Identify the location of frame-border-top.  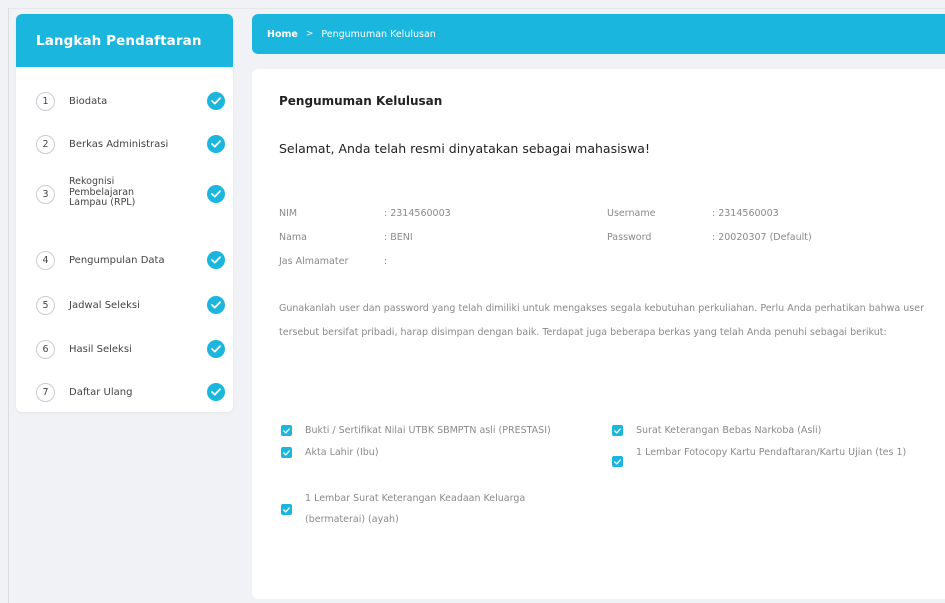
(476, 8).